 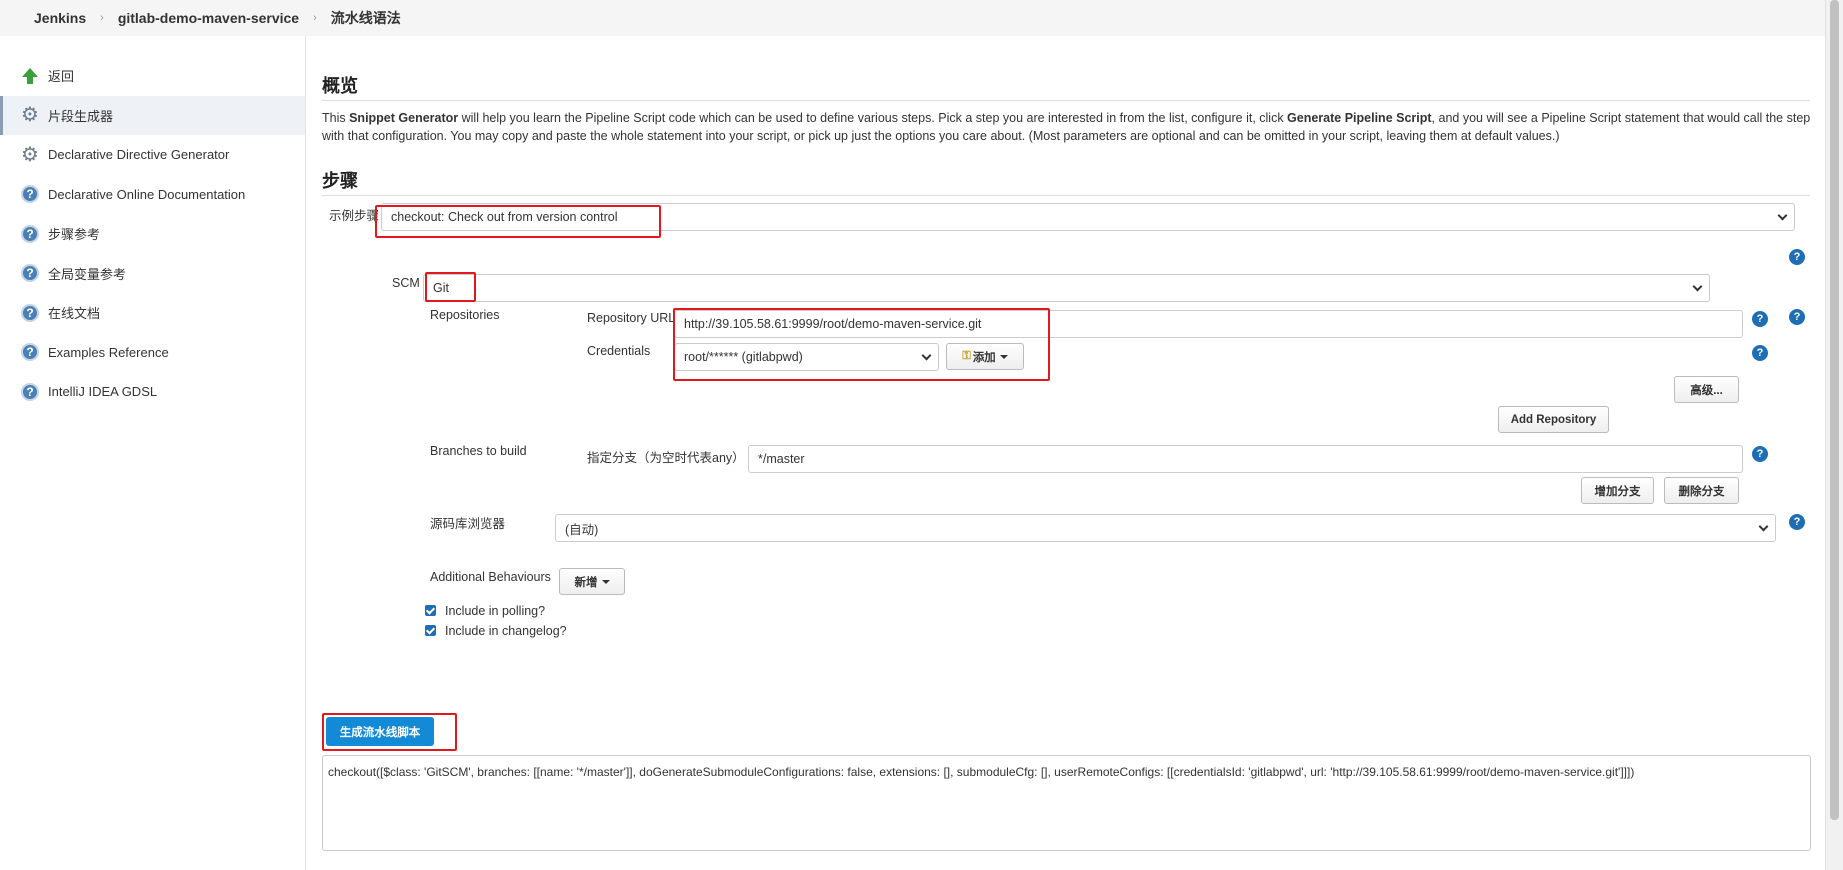 What do you see at coordinates (478, 451) in the screenshot?
I see `branches-label: Branches to build` at bounding box center [478, 451].